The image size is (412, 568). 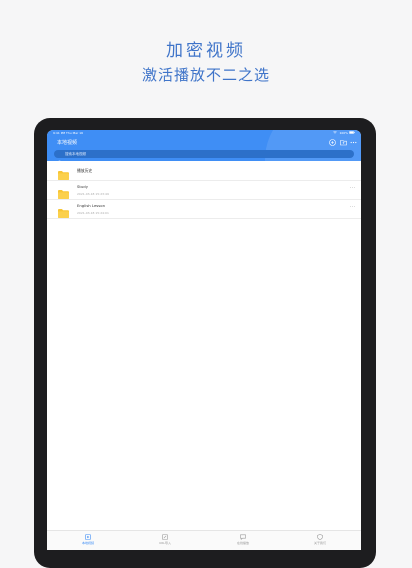 I want to click on video-icon, so click(x=88, y=537).